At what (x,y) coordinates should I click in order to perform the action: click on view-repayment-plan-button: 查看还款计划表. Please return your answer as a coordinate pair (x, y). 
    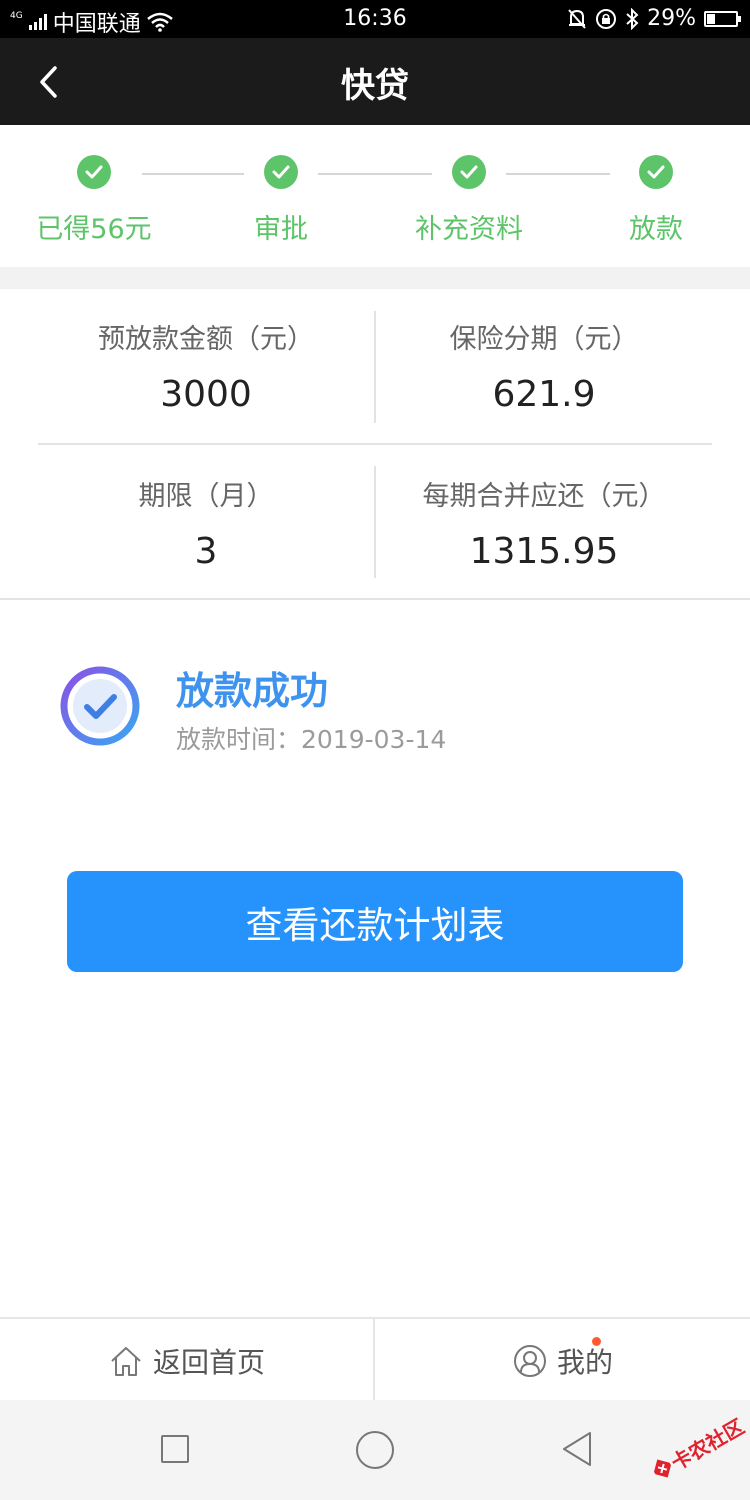
    Looking at the image, I should click on (375, 921).